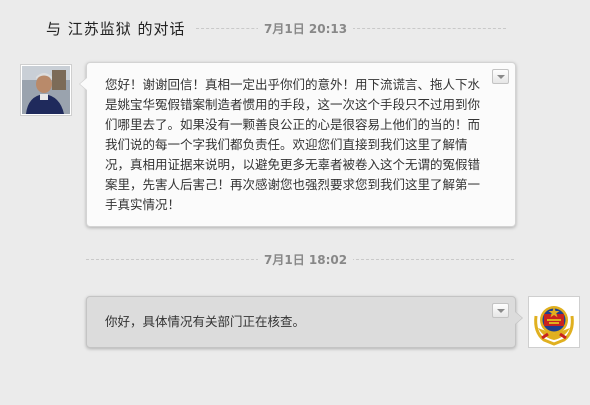 Image resolution: width=590 pixels, height=405 pixels. What do you see at coordinates (306, 259) in the screenshot?
I see `message-date: 7月1日 18:02` at bounding box center [306, 259].